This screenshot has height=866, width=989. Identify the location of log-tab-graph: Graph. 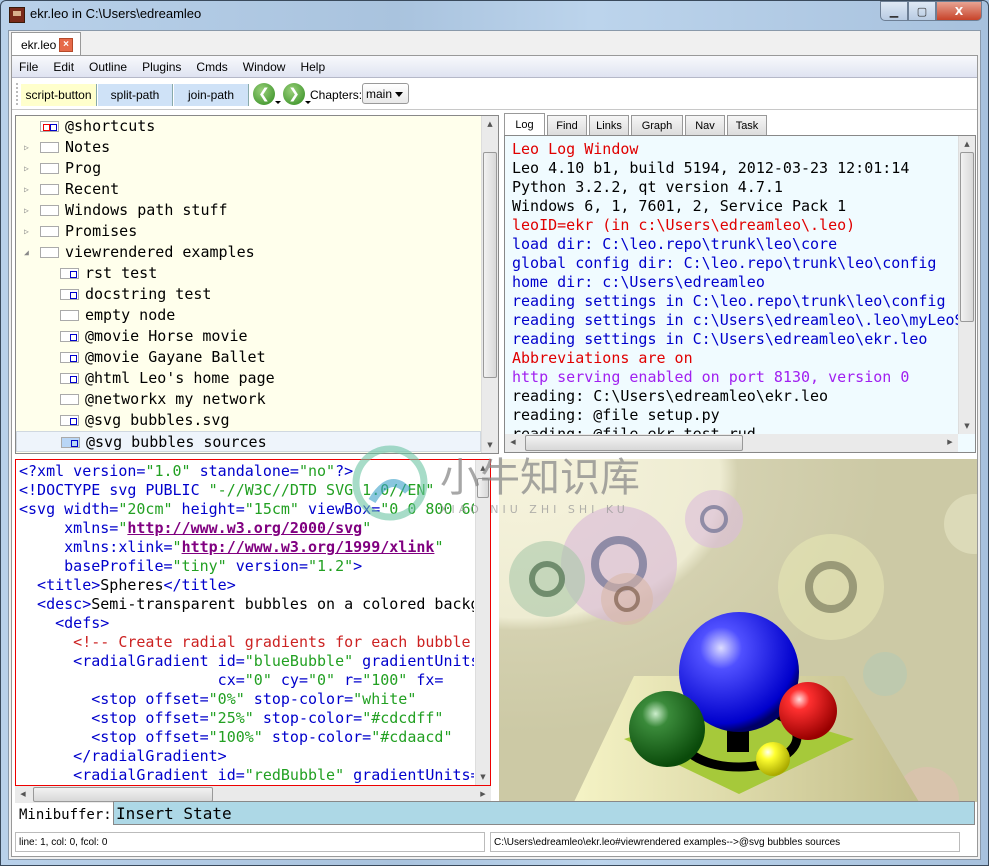
(657, 125).